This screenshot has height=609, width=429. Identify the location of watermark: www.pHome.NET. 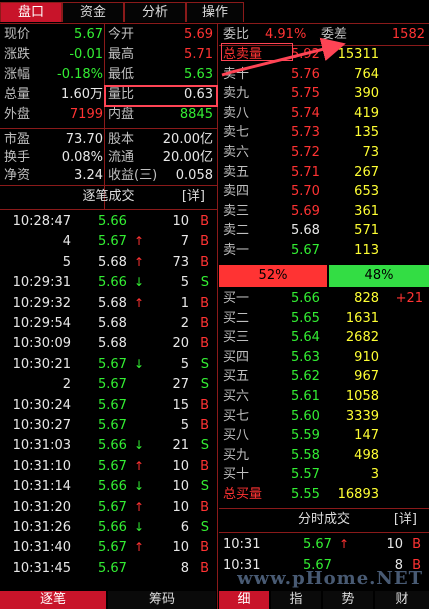
(330, 578).